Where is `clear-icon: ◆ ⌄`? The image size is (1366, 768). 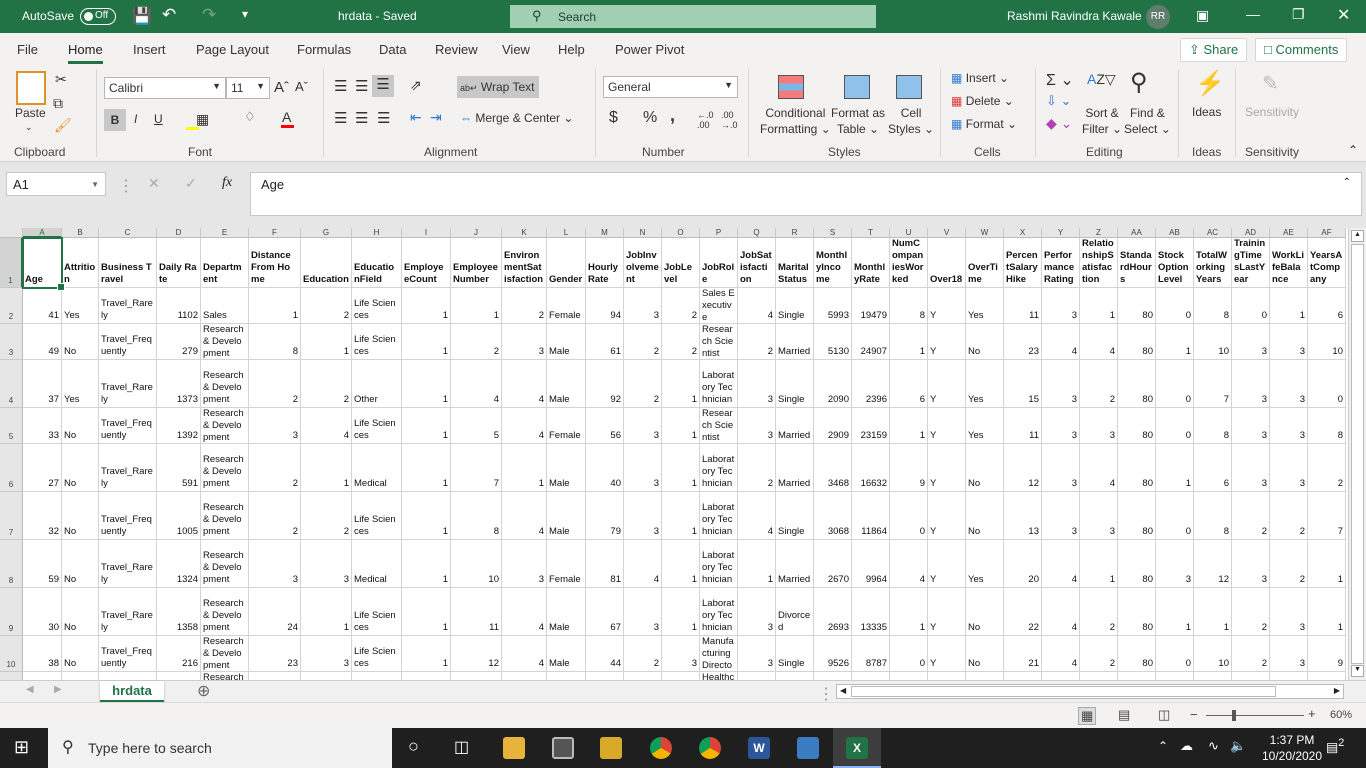 clear-icon: ◆ ⌄ is located at coordinates (1059, 123).